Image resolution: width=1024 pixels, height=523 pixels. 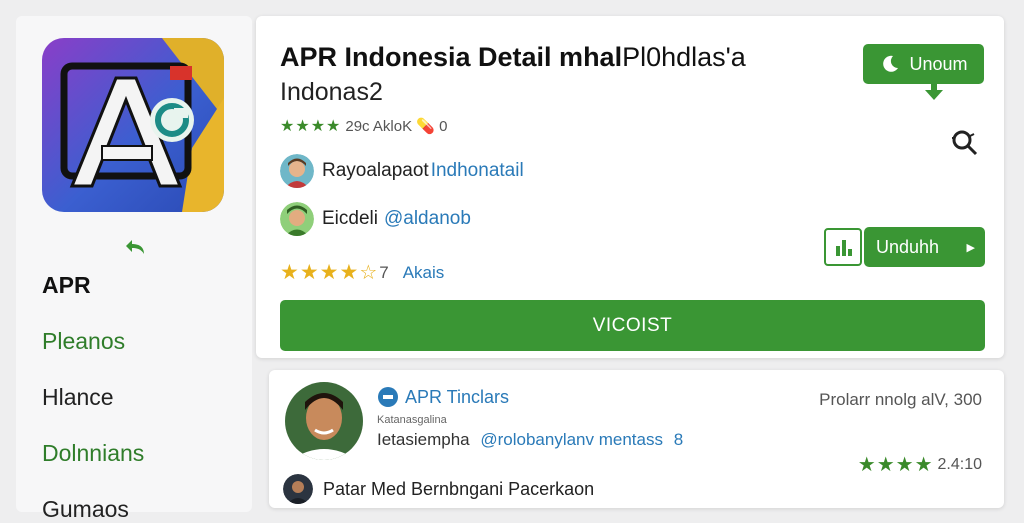 I want to click on primary-action-bar: VICOIST, so click(x=632, y=325).